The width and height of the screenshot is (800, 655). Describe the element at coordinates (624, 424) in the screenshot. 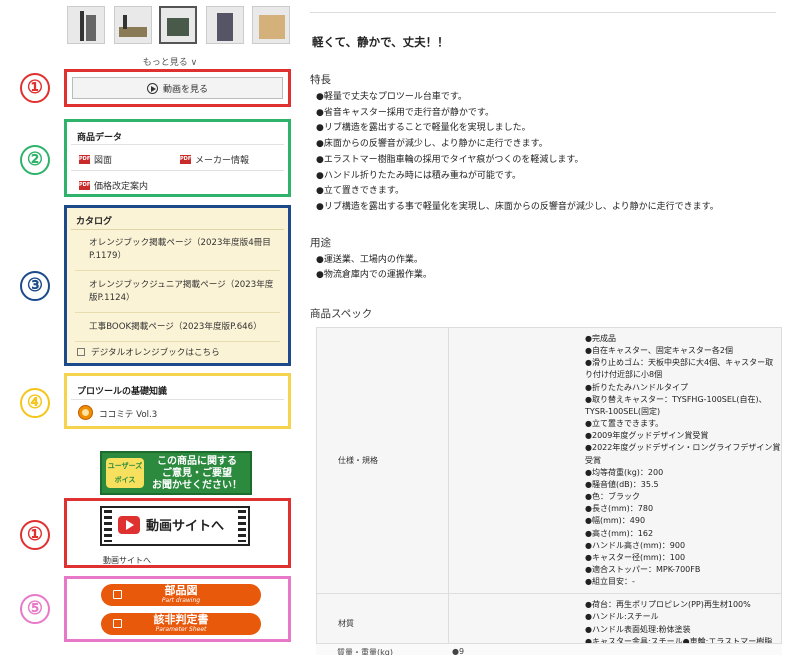

I see `spec-line: ●立て置きできます。` at that location.